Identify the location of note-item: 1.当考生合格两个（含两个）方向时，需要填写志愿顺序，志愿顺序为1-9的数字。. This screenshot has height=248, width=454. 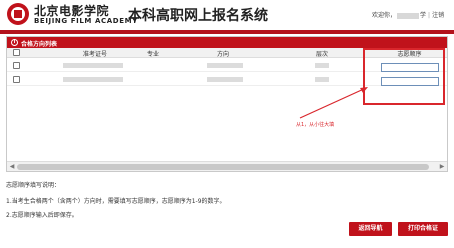
(116, 201).